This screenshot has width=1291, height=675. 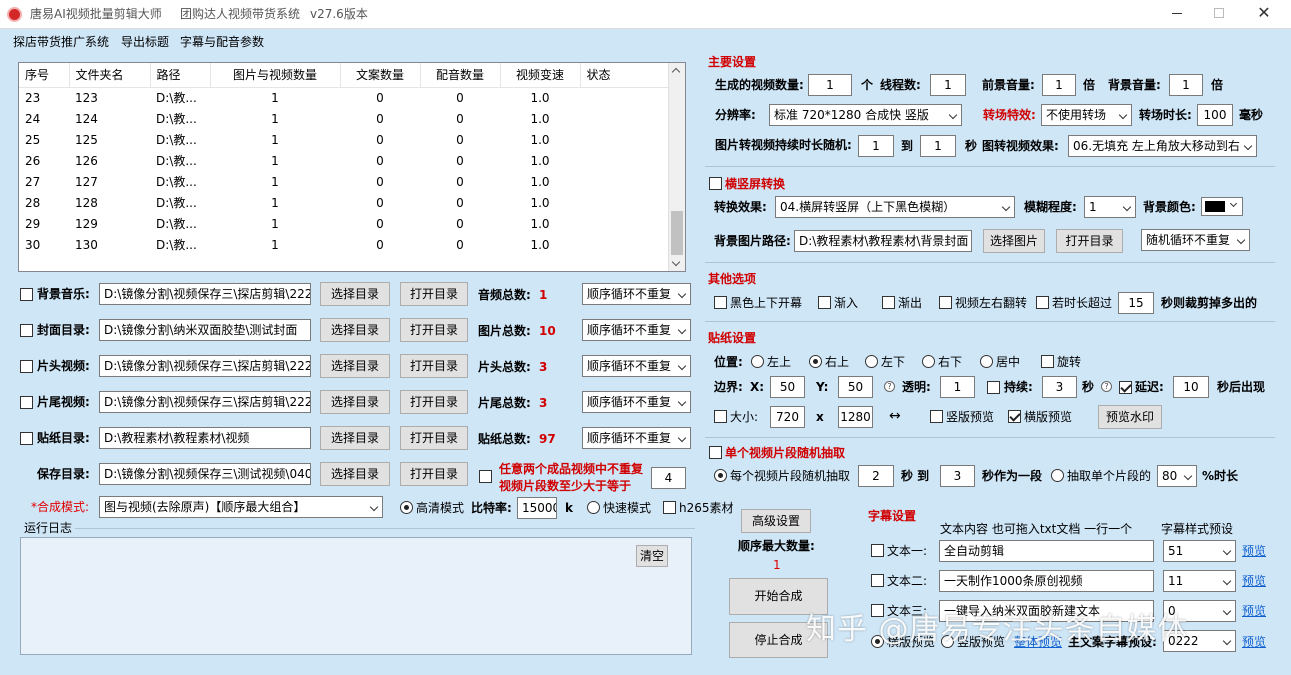 What do you see at coordinates (26, 402) in the screenshot?
I see `outro-checkbox` at bounding box center [26, 402].